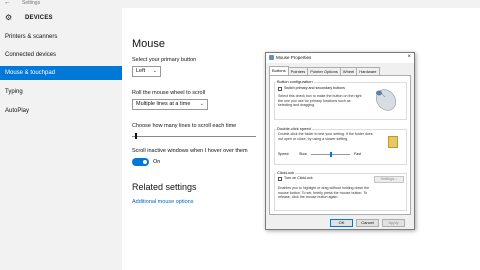 The height and width of the screenshot is (270, 480). I want to click on clicklock-checkbox, so click(280, 179).